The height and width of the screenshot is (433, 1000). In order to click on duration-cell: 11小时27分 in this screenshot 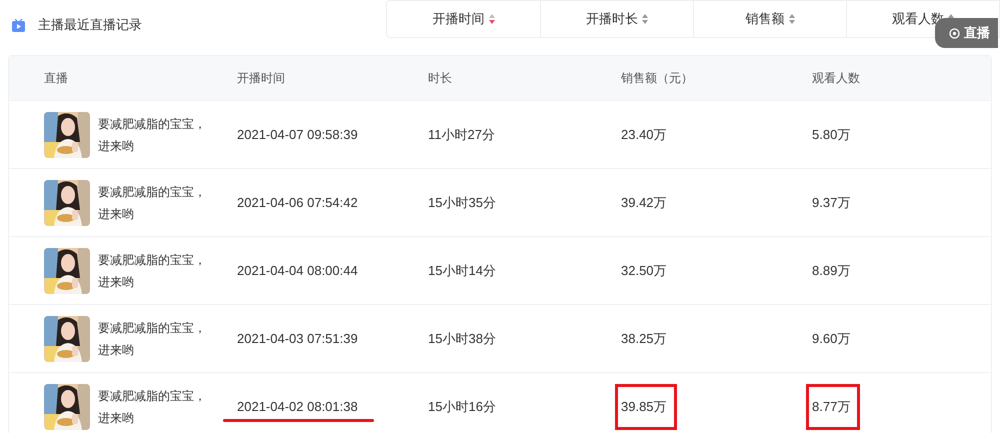, I will do `click(461, 134)`.